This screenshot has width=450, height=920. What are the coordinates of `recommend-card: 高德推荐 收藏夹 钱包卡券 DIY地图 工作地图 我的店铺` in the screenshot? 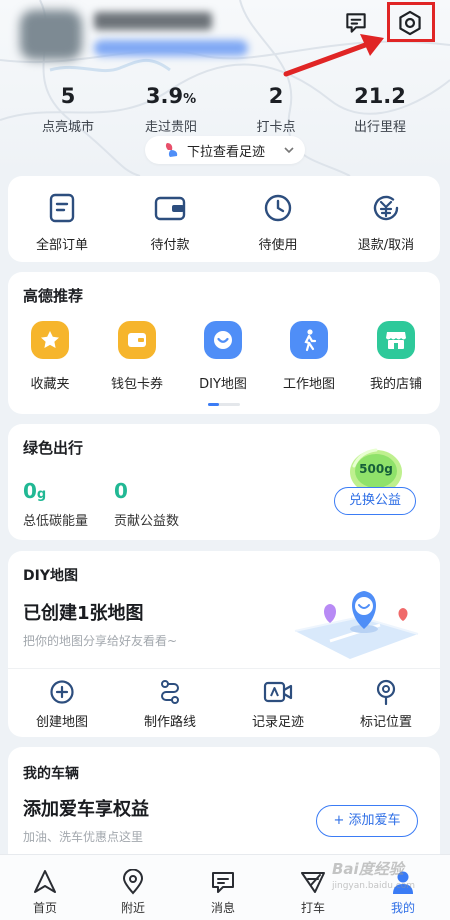 It's located at (224, 343).